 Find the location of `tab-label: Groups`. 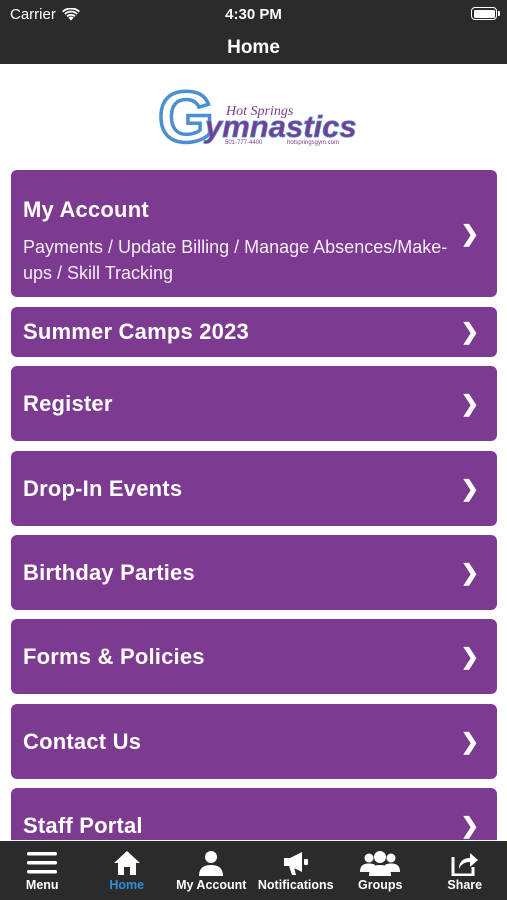

tab-label: Groups is located at coordinates (380, 885).